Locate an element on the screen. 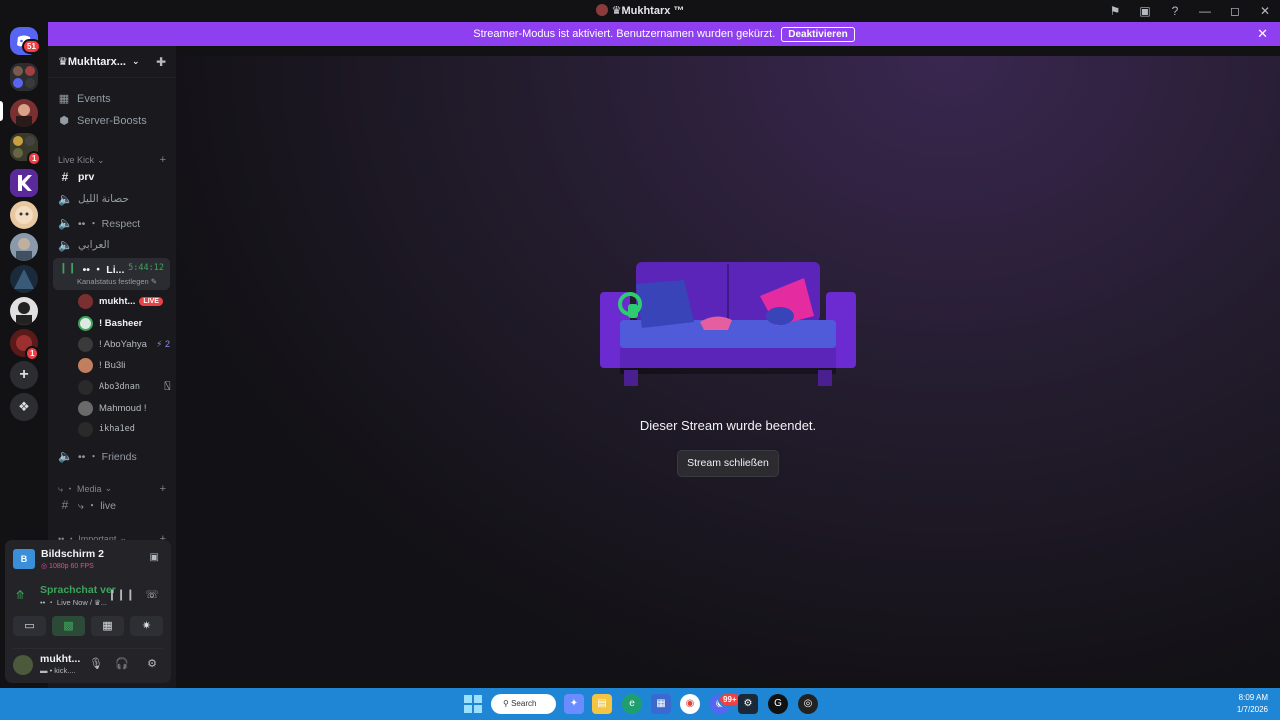  server-mukhtarx is located at coordinates (24, 113).